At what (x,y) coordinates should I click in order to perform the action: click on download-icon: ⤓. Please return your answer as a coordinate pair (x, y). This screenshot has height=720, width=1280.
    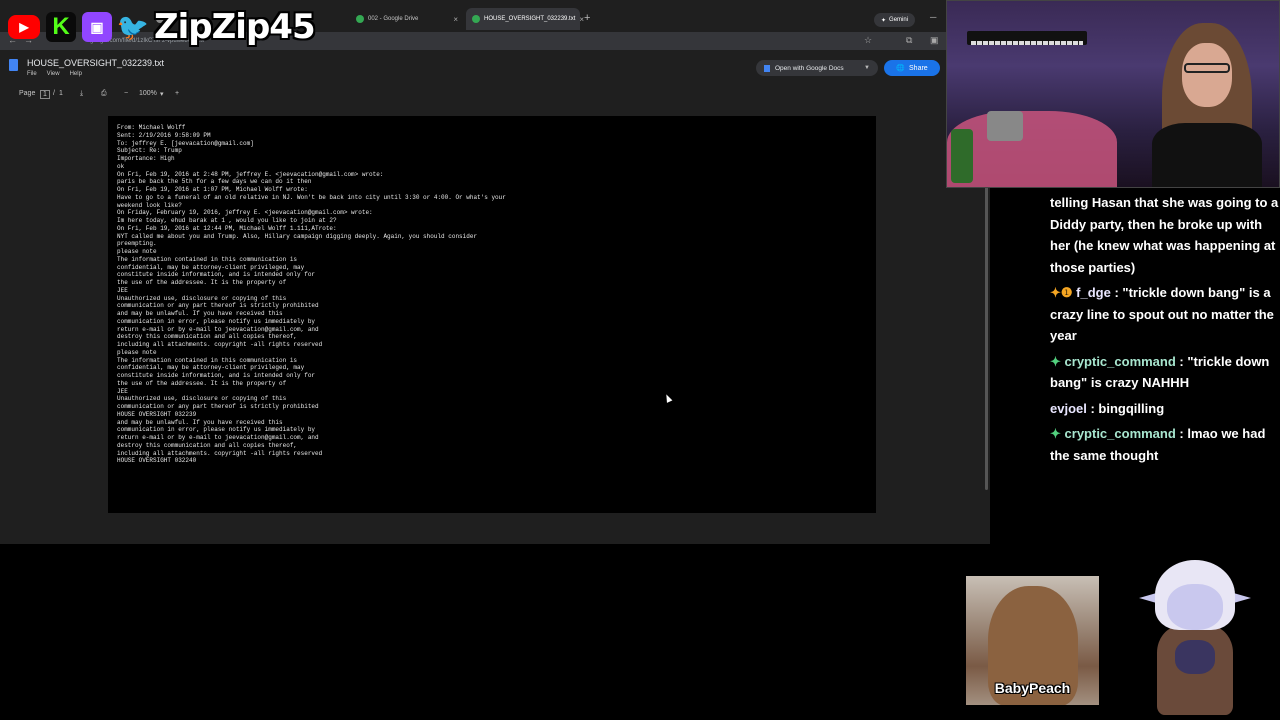
    Looking at the image, I should click on (81, 94).